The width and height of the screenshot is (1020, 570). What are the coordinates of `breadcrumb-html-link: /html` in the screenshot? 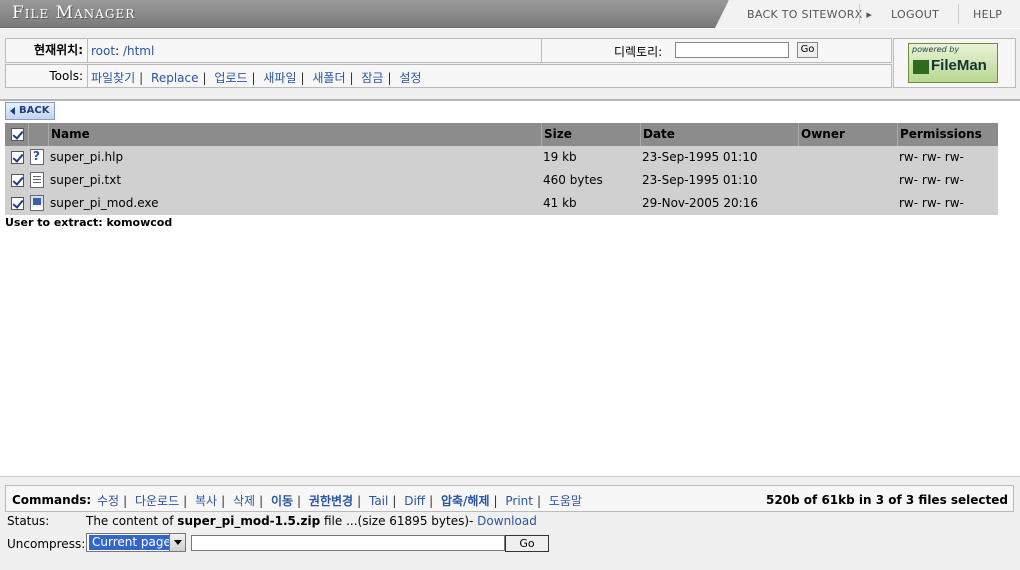 It's located at (138, 51).